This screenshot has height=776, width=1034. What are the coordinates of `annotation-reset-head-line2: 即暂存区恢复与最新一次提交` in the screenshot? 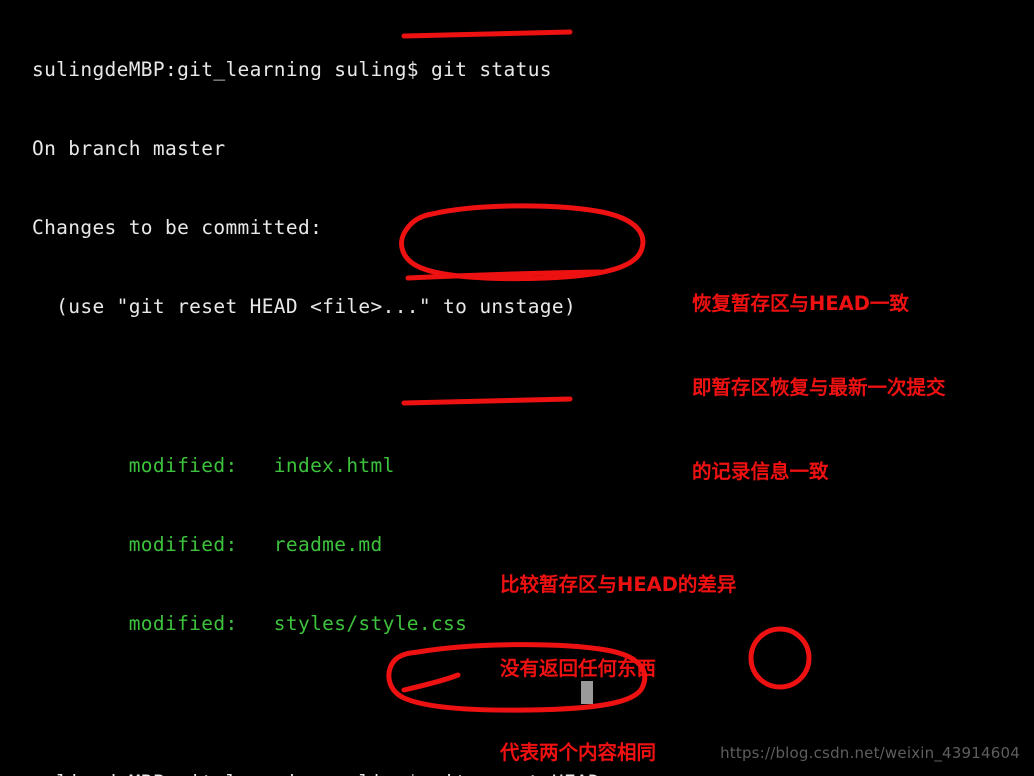 It's located at (819, 387).